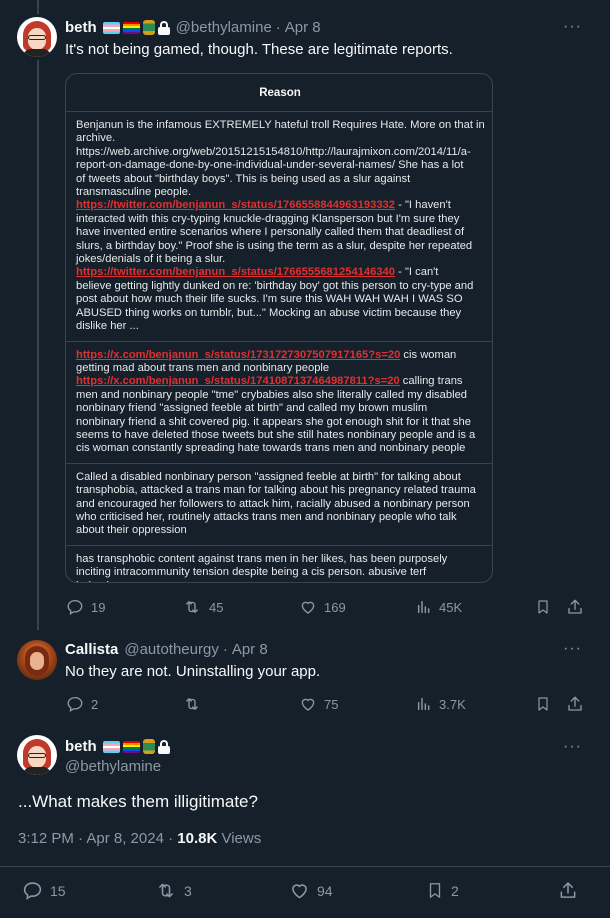 This screenshot has height=918, width=610. What do you see at coordinates (442, 890) in the screenshot?
I see `bookmark-button: 2` at bounding box center [442, 890].